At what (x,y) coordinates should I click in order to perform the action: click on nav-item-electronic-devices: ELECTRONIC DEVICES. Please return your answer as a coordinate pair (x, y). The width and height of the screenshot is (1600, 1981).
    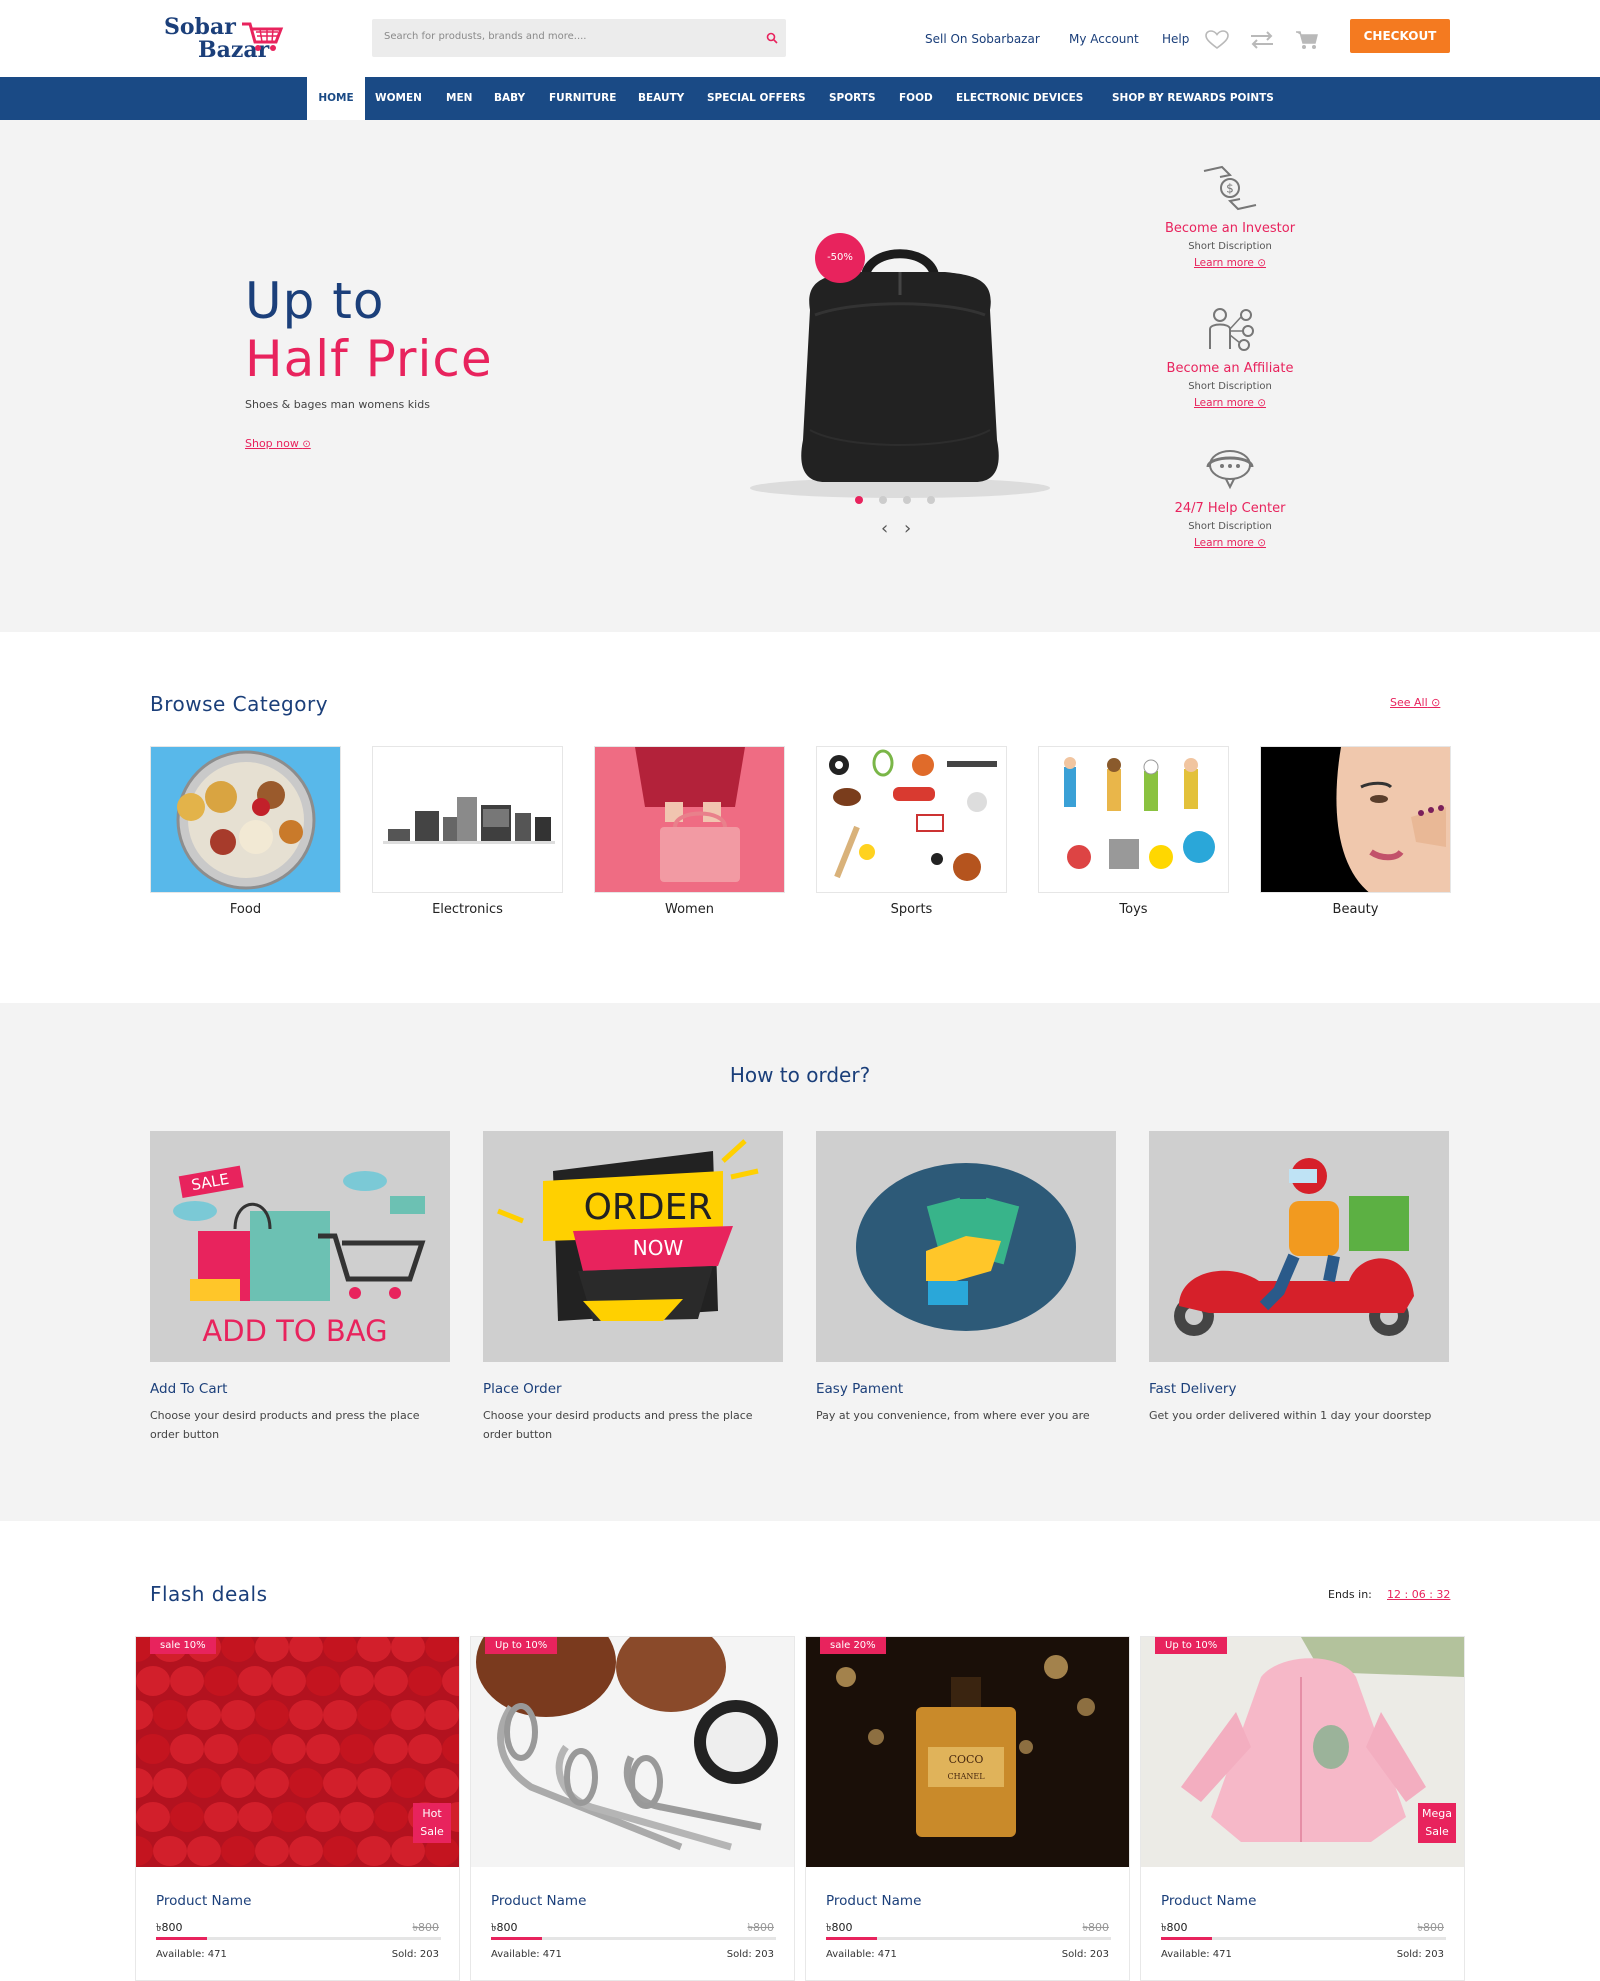
    Looking at the image, I should click on (1019, 98).